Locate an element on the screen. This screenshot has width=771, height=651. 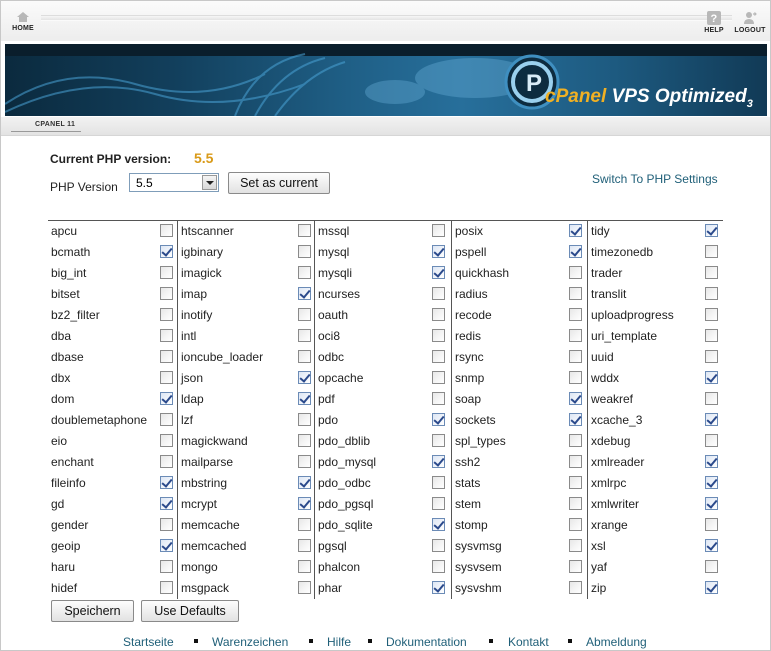
logout-button: LOGOUT is located at coordinates (750, 22).